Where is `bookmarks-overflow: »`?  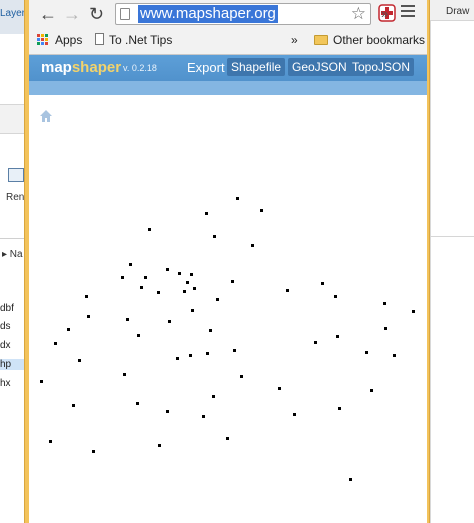
bookmarks-overflow: » is located at coordinates (294, 40).